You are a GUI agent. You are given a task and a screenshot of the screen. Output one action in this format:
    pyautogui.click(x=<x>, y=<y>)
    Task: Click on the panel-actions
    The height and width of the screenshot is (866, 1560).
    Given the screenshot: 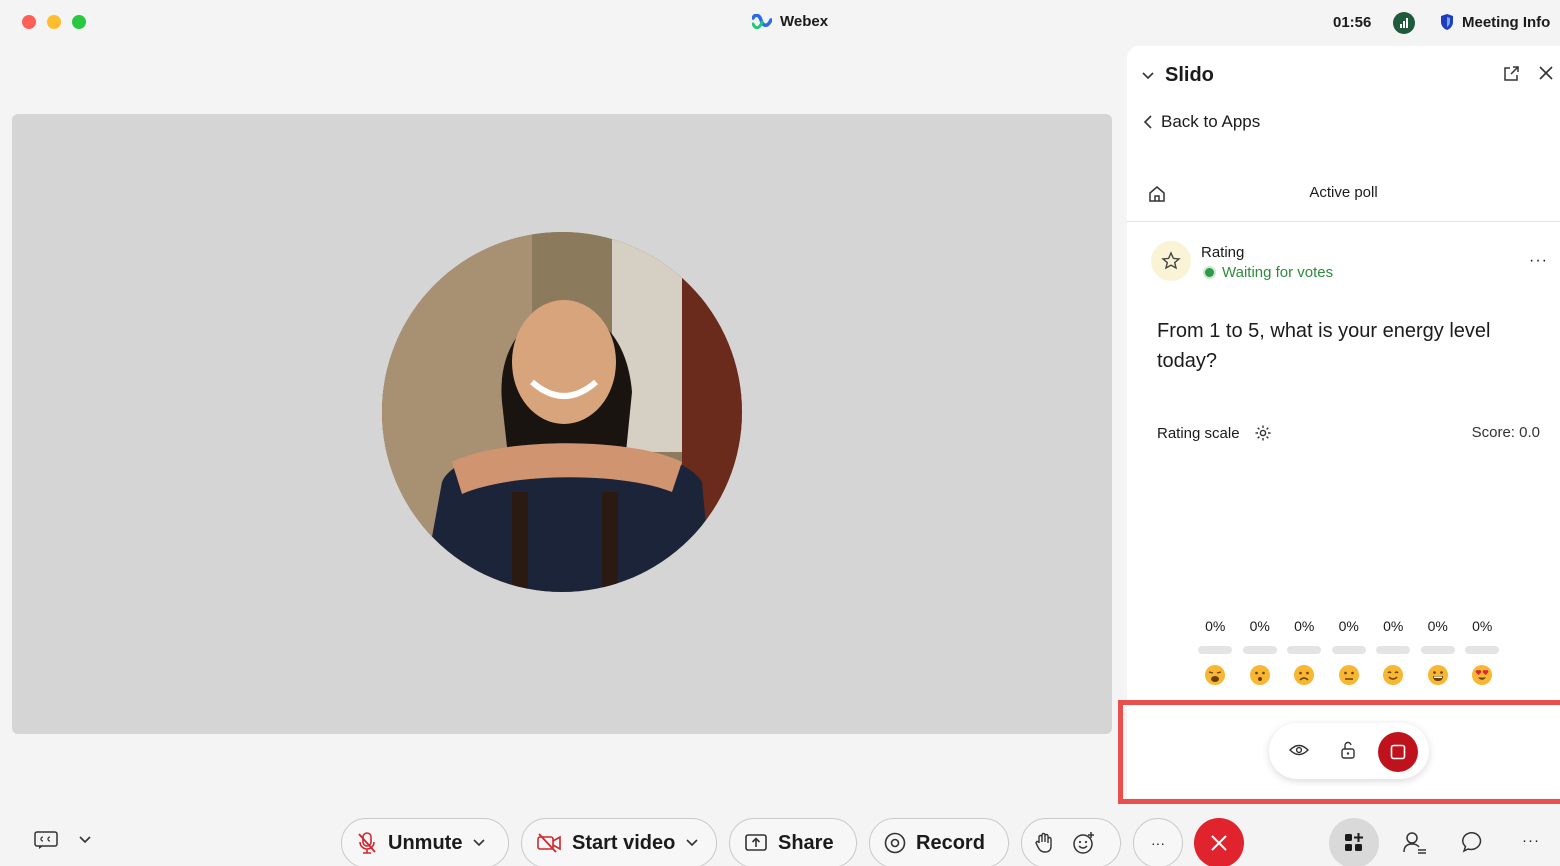 What is the action you would take?
    pyautogui.click(x=1528, y=74)
    